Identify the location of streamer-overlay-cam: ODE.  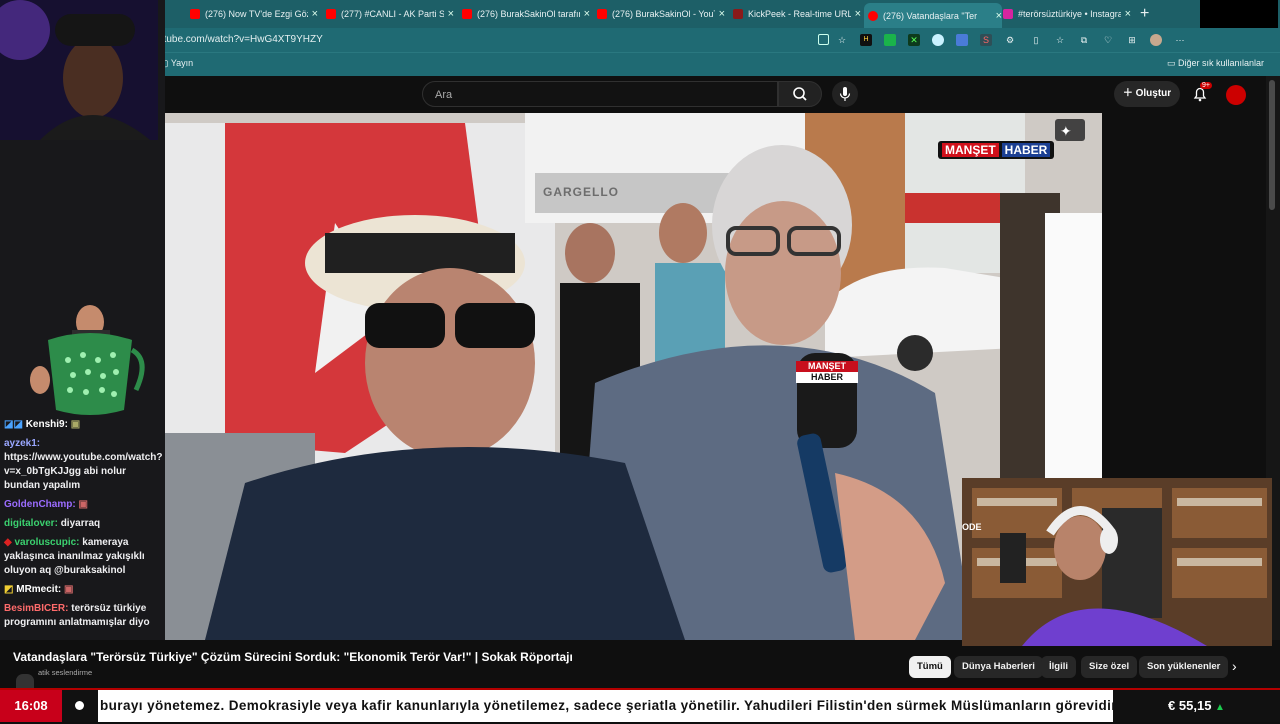
(1117, 562).